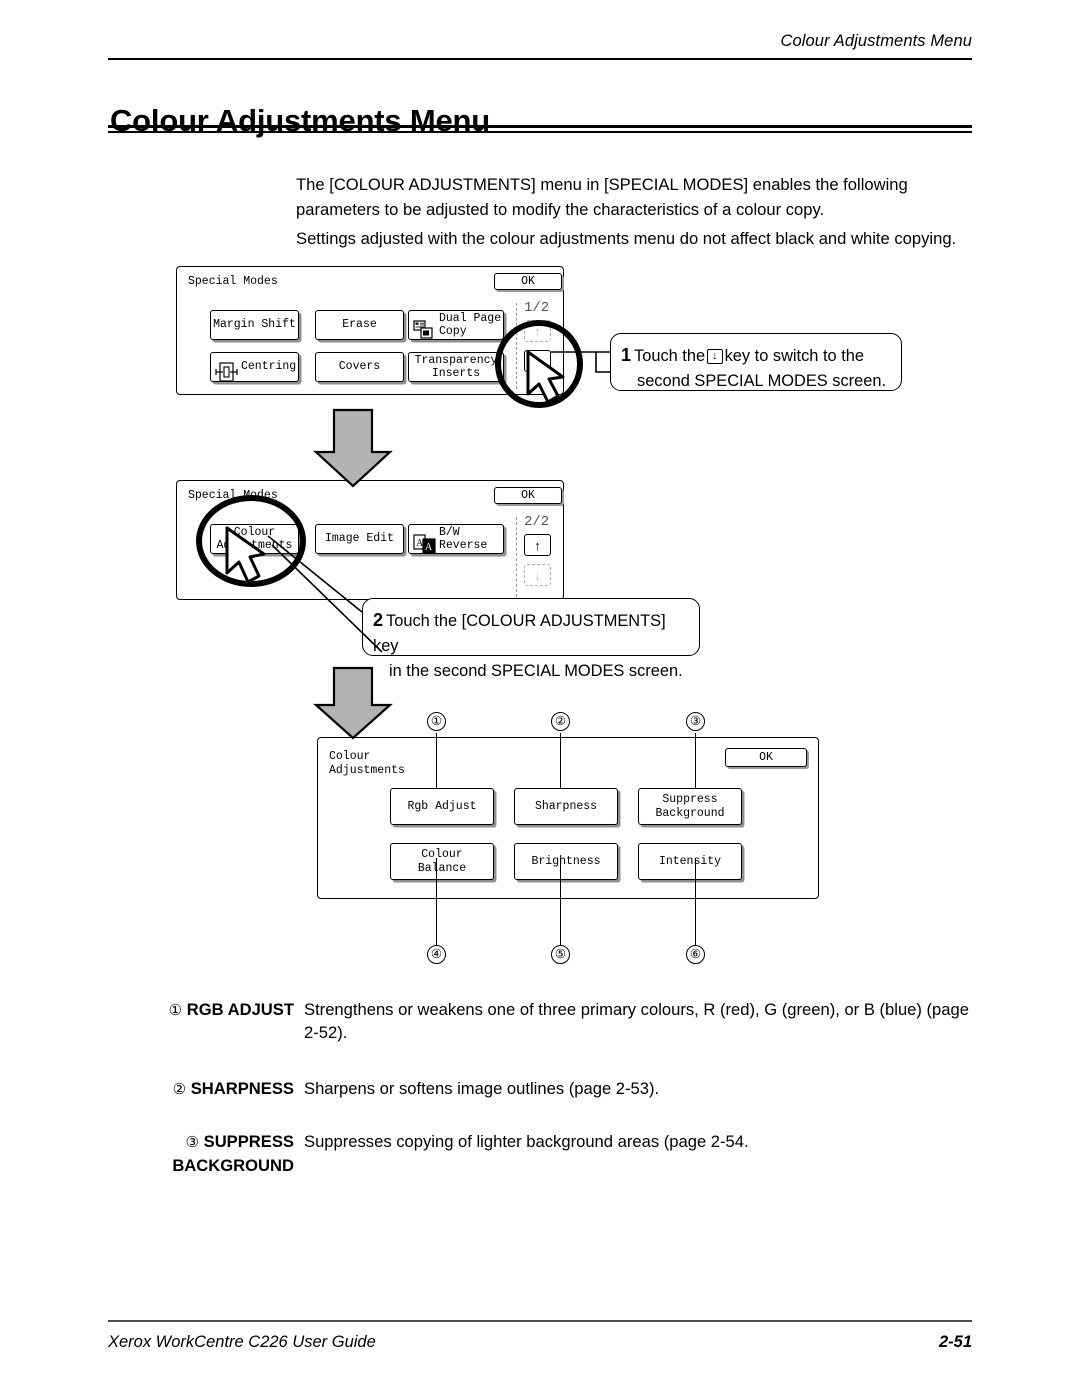 The height and width of the screenshot is (1397, 1080). I want to click on panel1-page-count: 1/2, so click(537, 308).